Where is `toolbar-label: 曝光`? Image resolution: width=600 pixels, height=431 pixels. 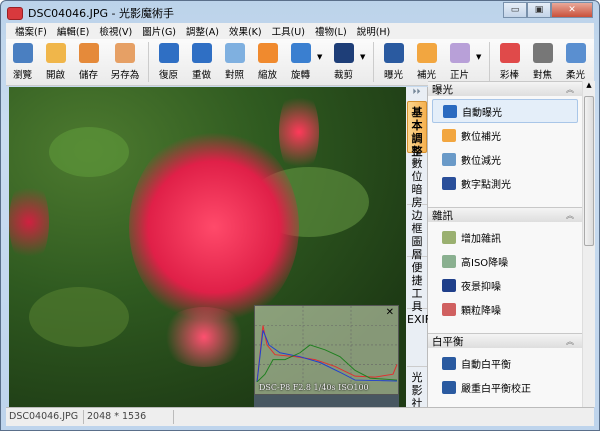
toolbar-label: 曝光 is located at coordinates (393, 75).